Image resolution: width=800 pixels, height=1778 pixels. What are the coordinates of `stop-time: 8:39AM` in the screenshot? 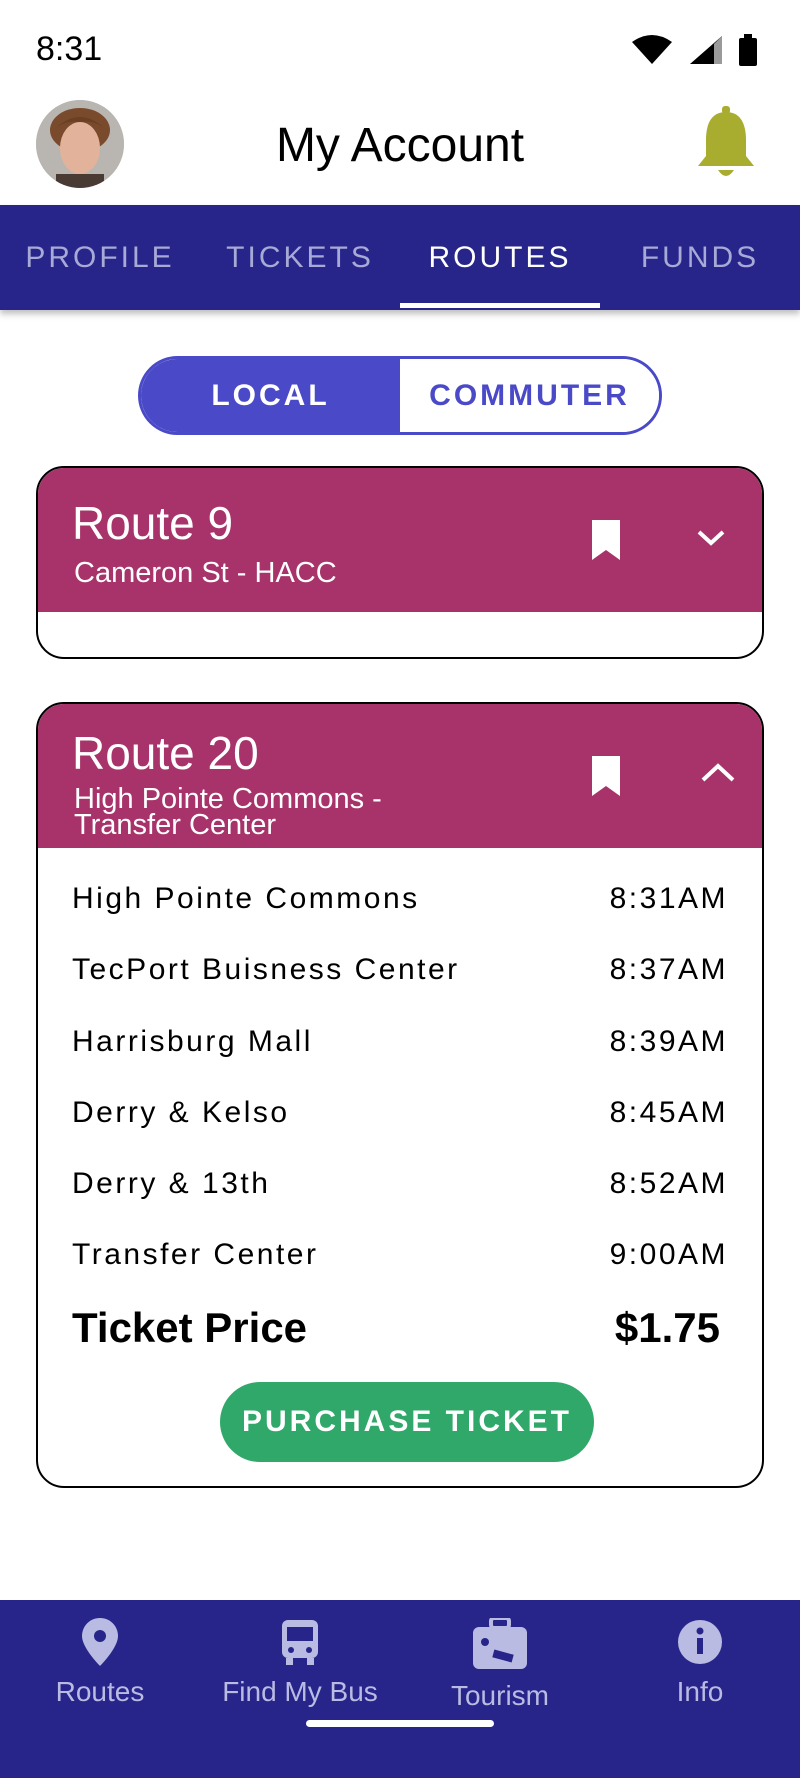 It's located at (668, 1041).